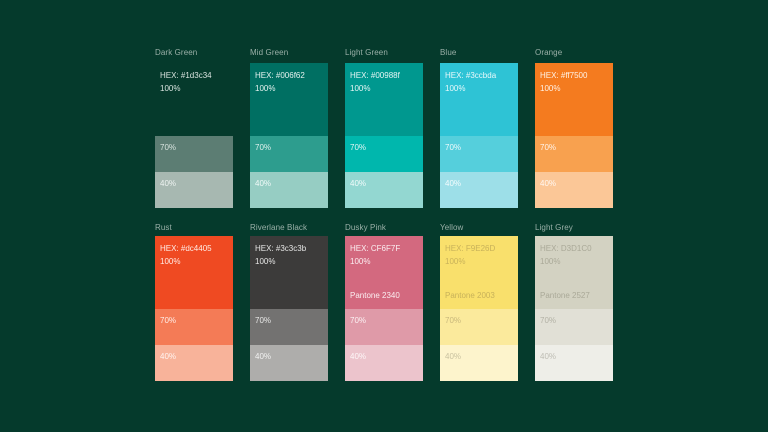 Image resolution: width=768 pixels, height=432 pixels. I want to click on swatch-100: HEX: #00988f 100%, so click(384, 99).